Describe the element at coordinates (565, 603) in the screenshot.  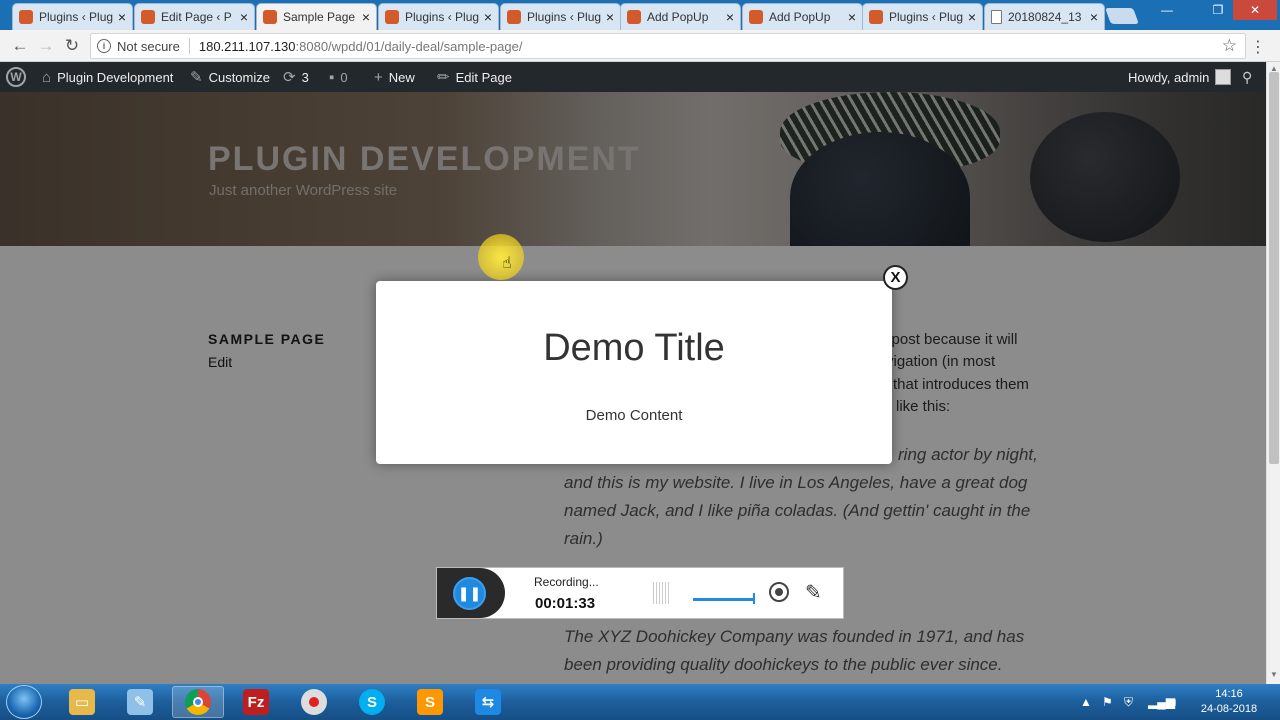
I see `recording-timer: 00:01:33` at that location.